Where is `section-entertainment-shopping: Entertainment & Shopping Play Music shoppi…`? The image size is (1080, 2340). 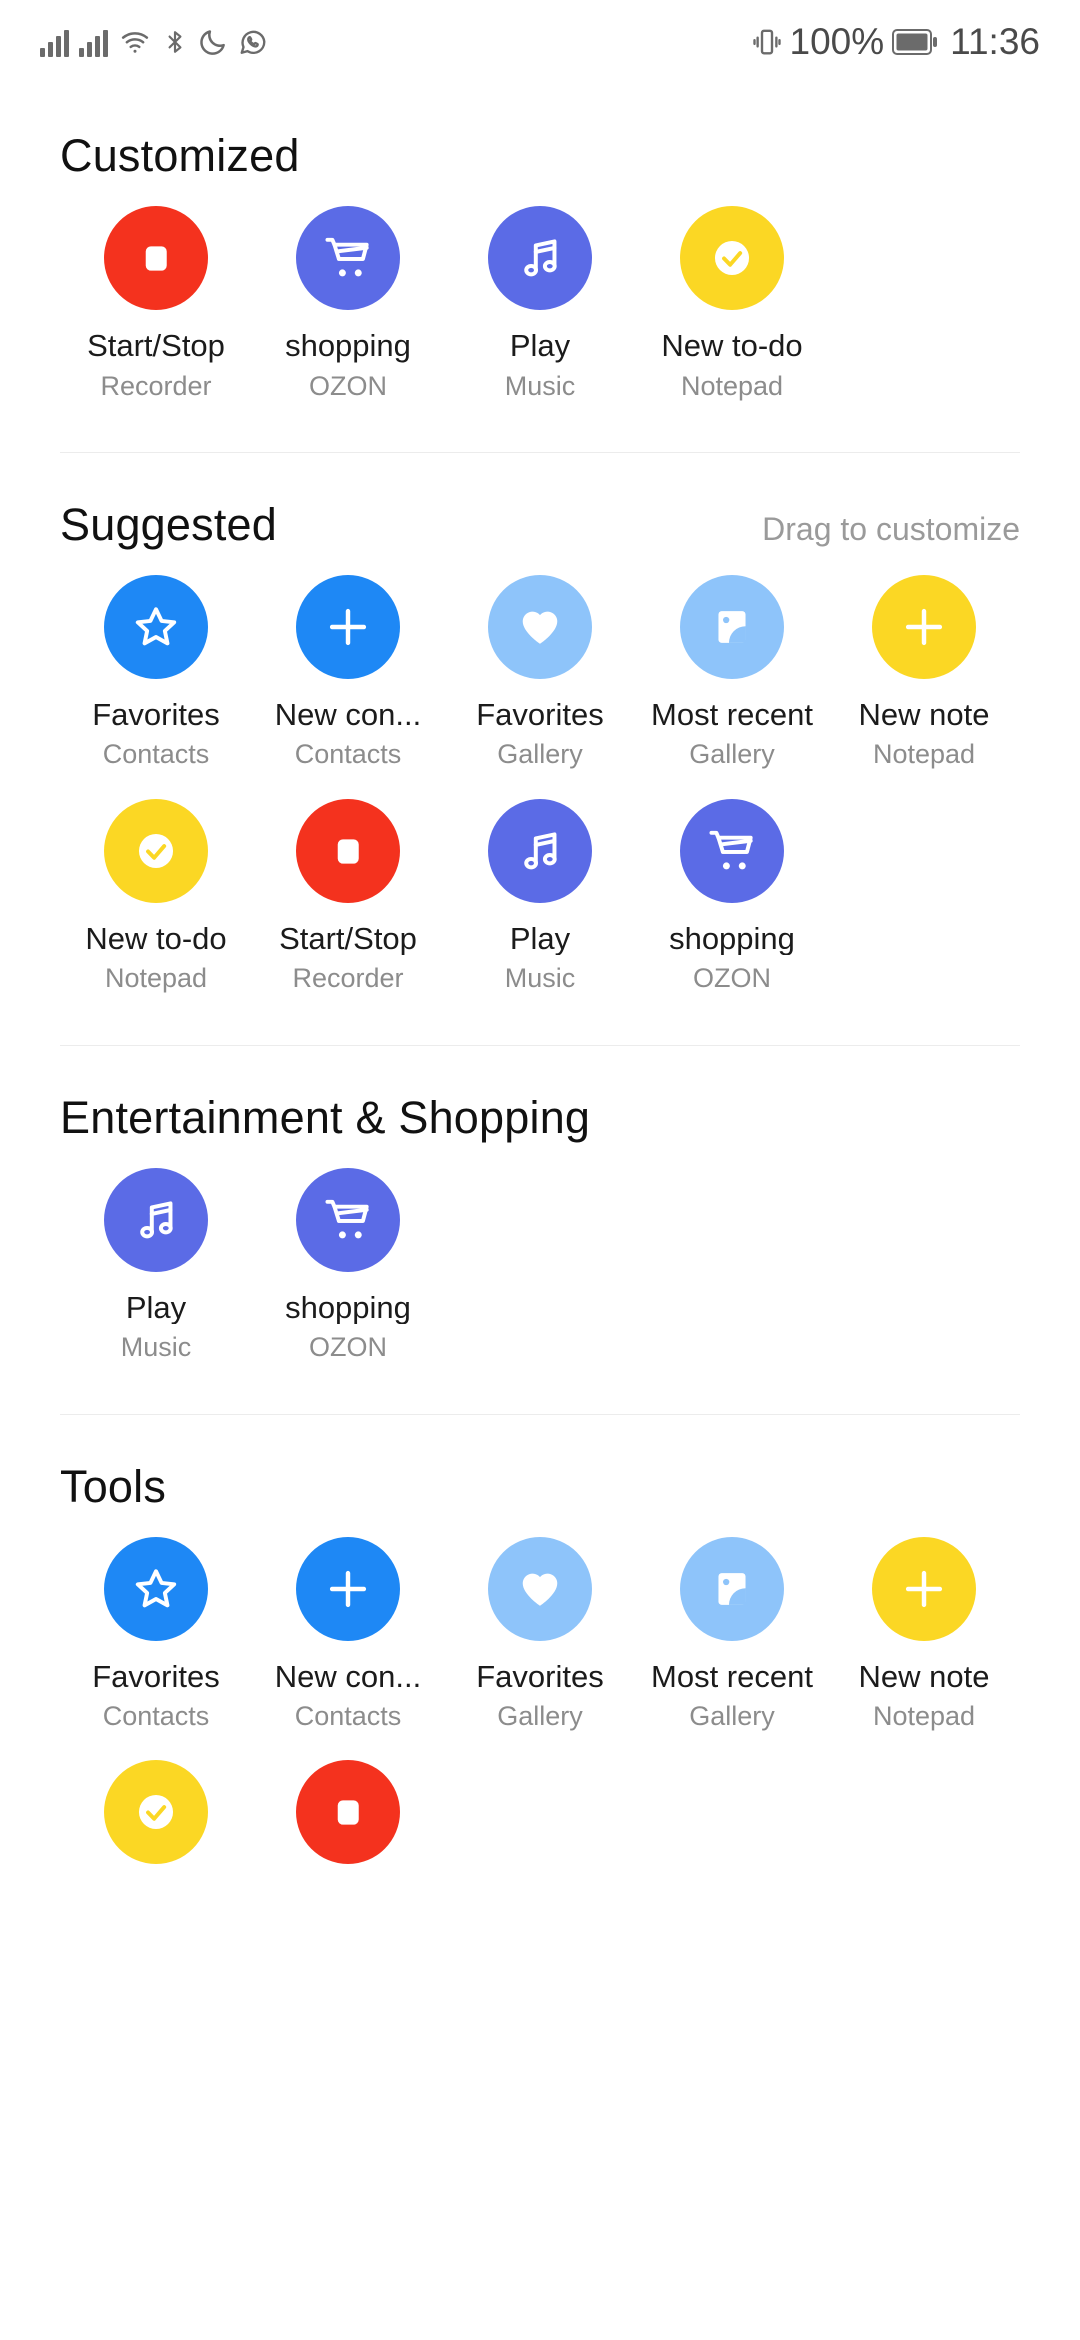
section-entertainment-shopping: Entertainment & Shopping Play Music shoppi… is located at coordinates (540, 1219).